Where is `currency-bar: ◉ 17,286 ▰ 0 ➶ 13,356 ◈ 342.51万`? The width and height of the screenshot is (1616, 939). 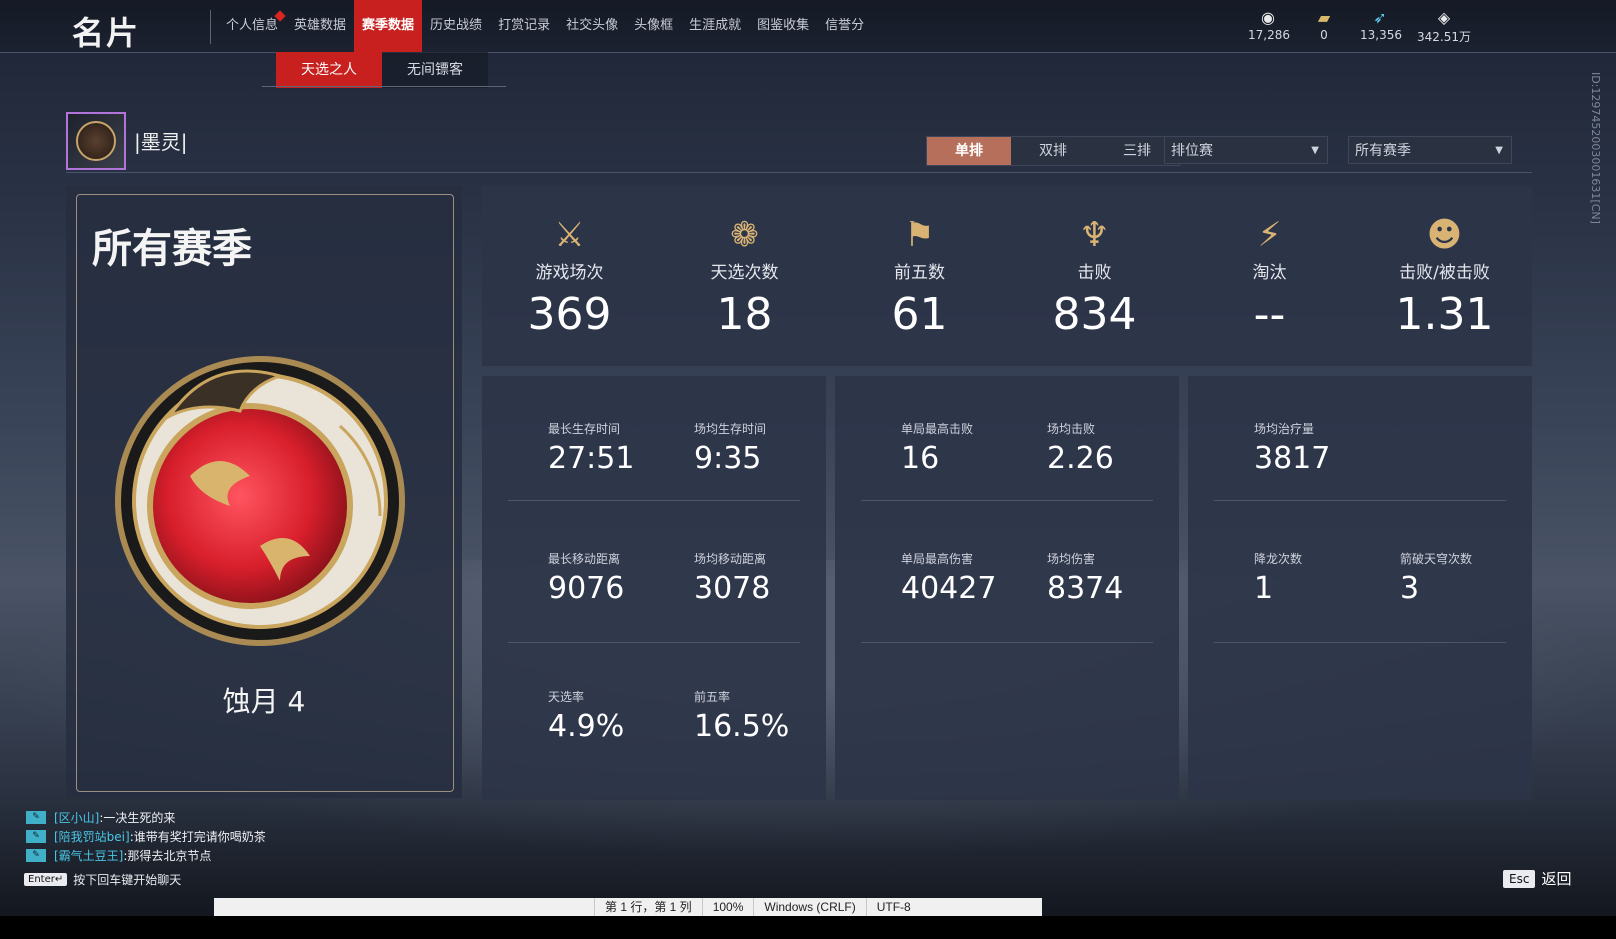
currency-bar: ◉ 17,286 ▰ 0 ➶ 13,356 ◈ 342.51万 is located at coordinates (1360, 26).